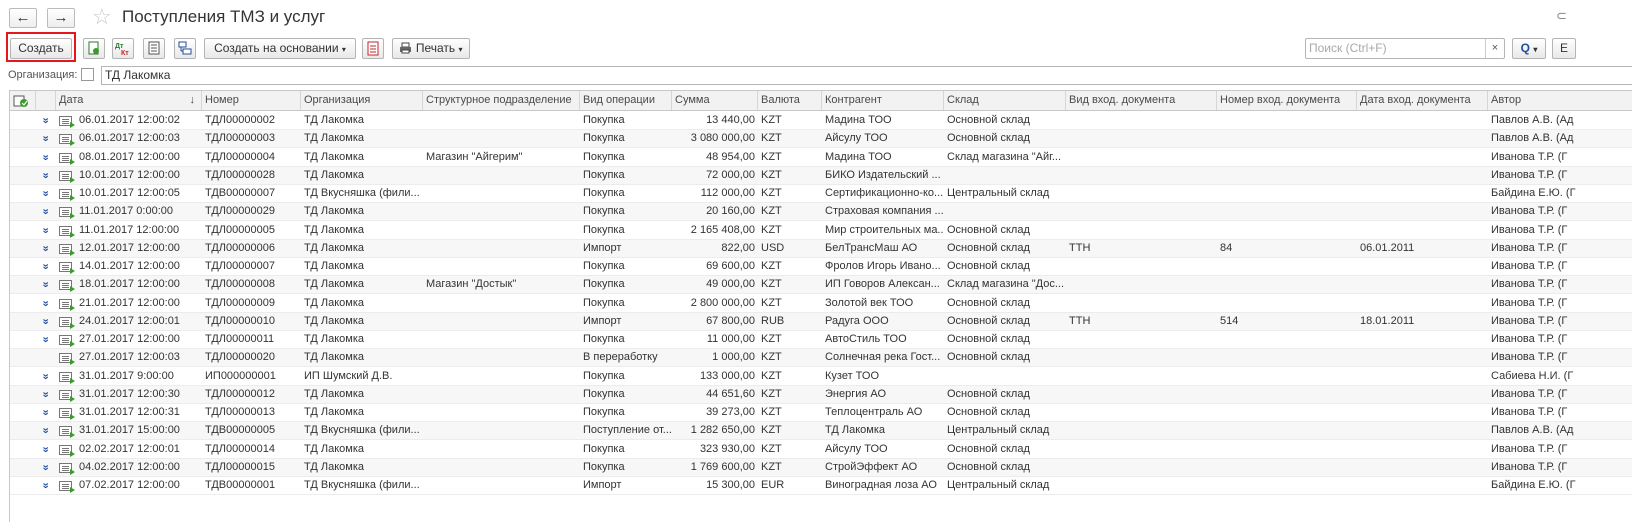  I want to click on column-header-in-doc-date: Дата вход. документа, so click(1422, 100).